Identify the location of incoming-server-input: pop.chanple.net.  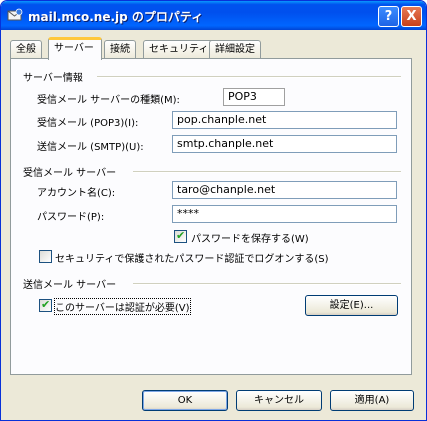
(284, 120).